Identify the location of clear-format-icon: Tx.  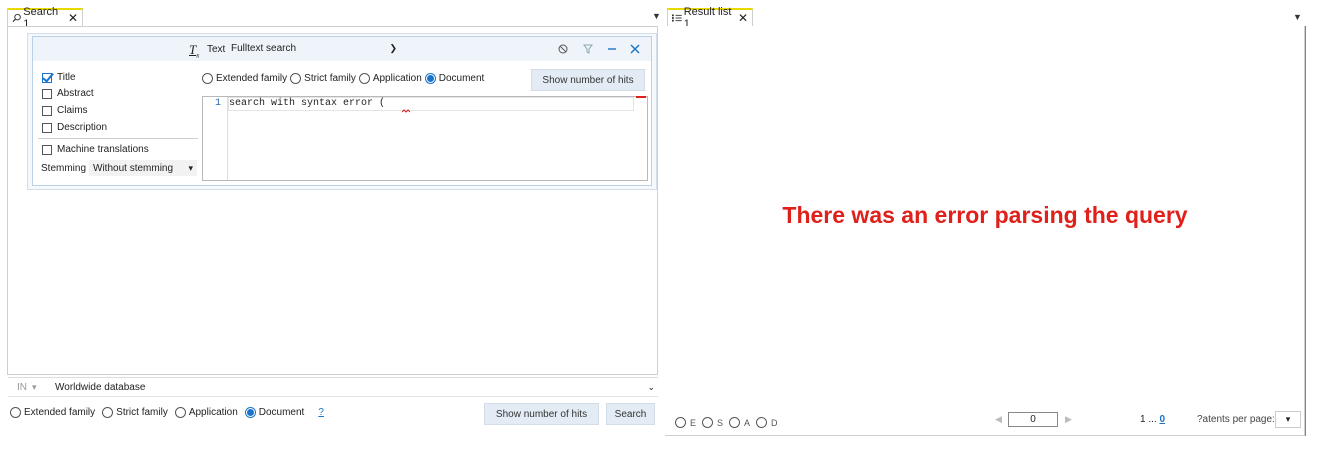
(194, 51).